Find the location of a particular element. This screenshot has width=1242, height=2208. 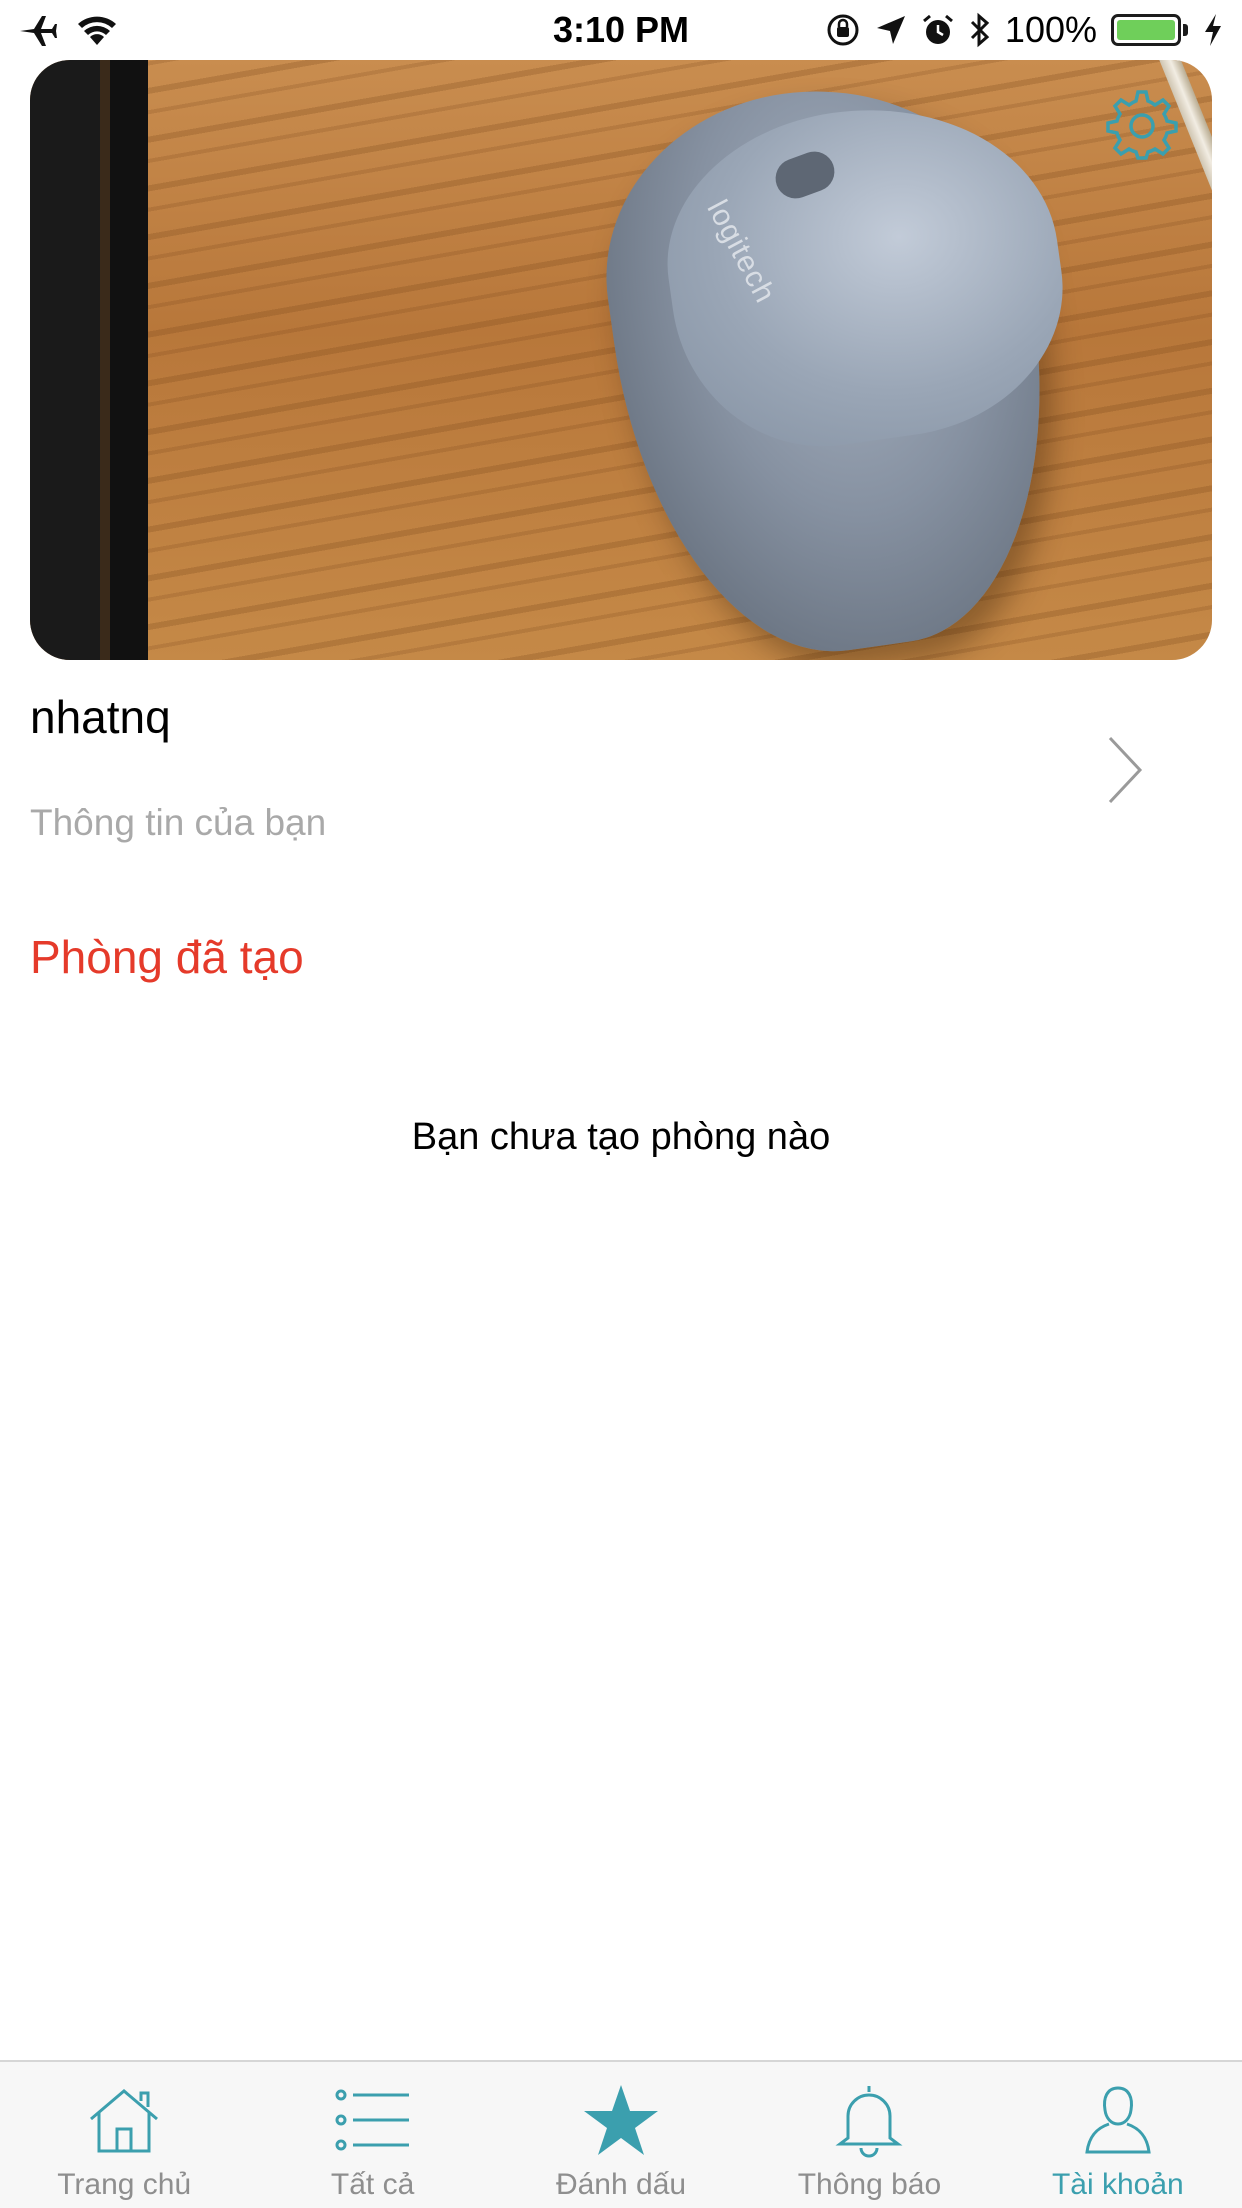

tab-notifications-label: Thông báo is located at coordinates (869, 2184).